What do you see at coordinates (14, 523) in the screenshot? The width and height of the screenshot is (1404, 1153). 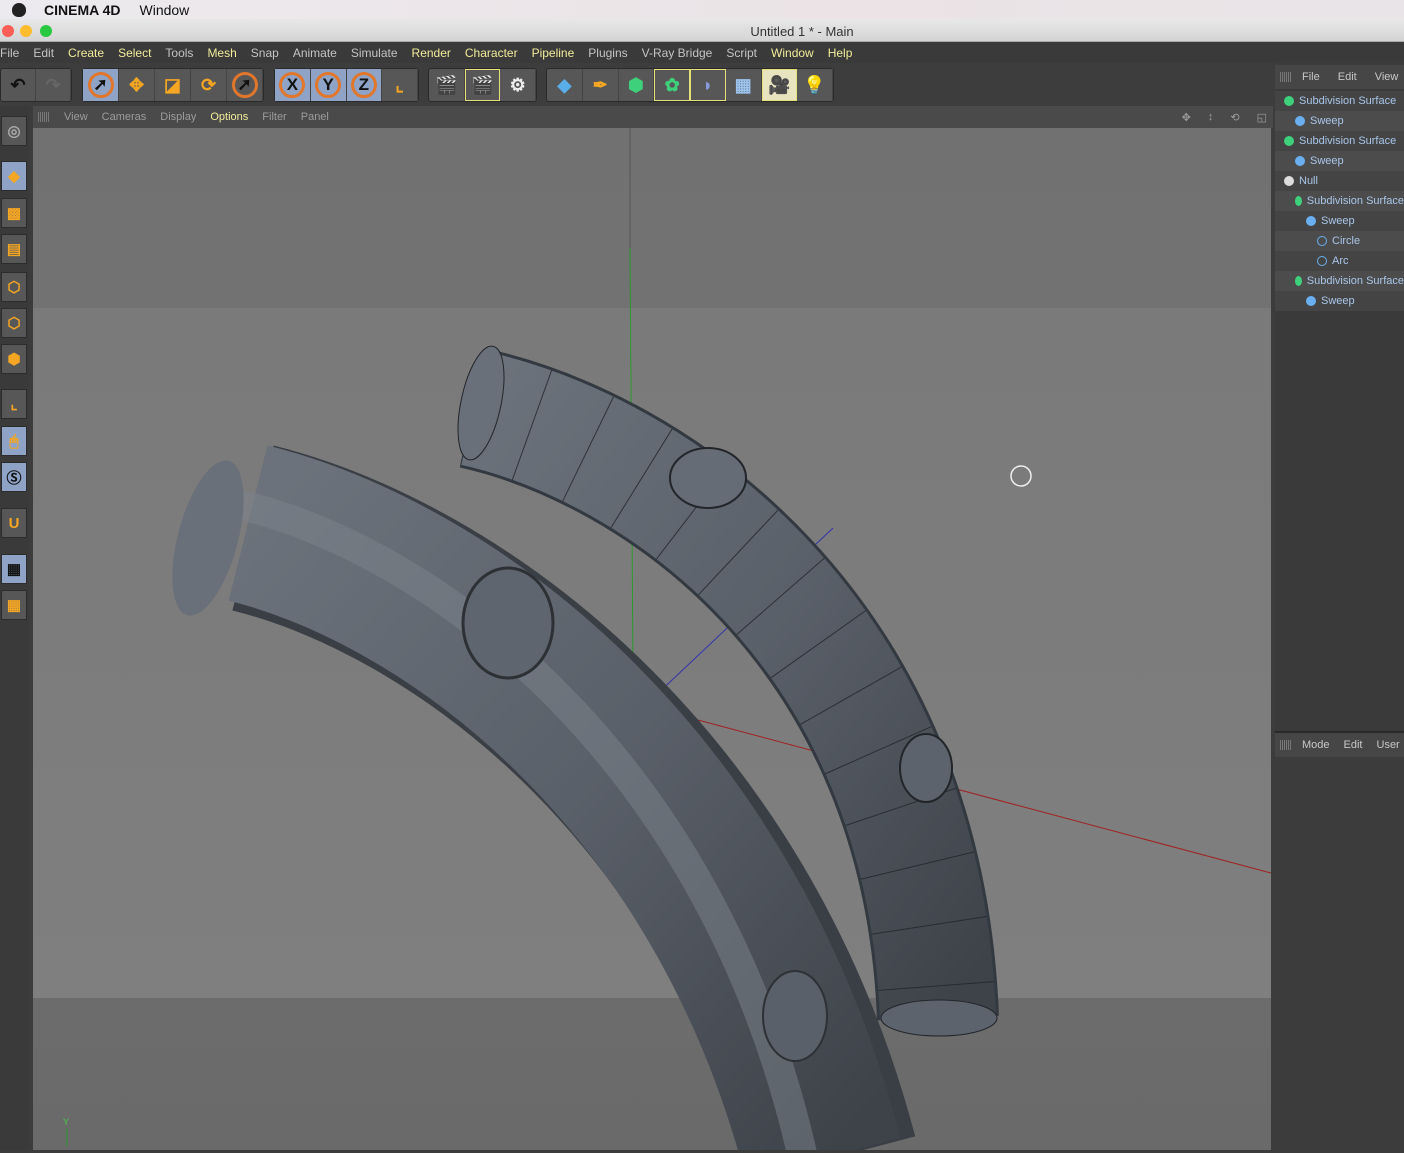 I see `magnet-button: U` at bounding box center [14, 523].